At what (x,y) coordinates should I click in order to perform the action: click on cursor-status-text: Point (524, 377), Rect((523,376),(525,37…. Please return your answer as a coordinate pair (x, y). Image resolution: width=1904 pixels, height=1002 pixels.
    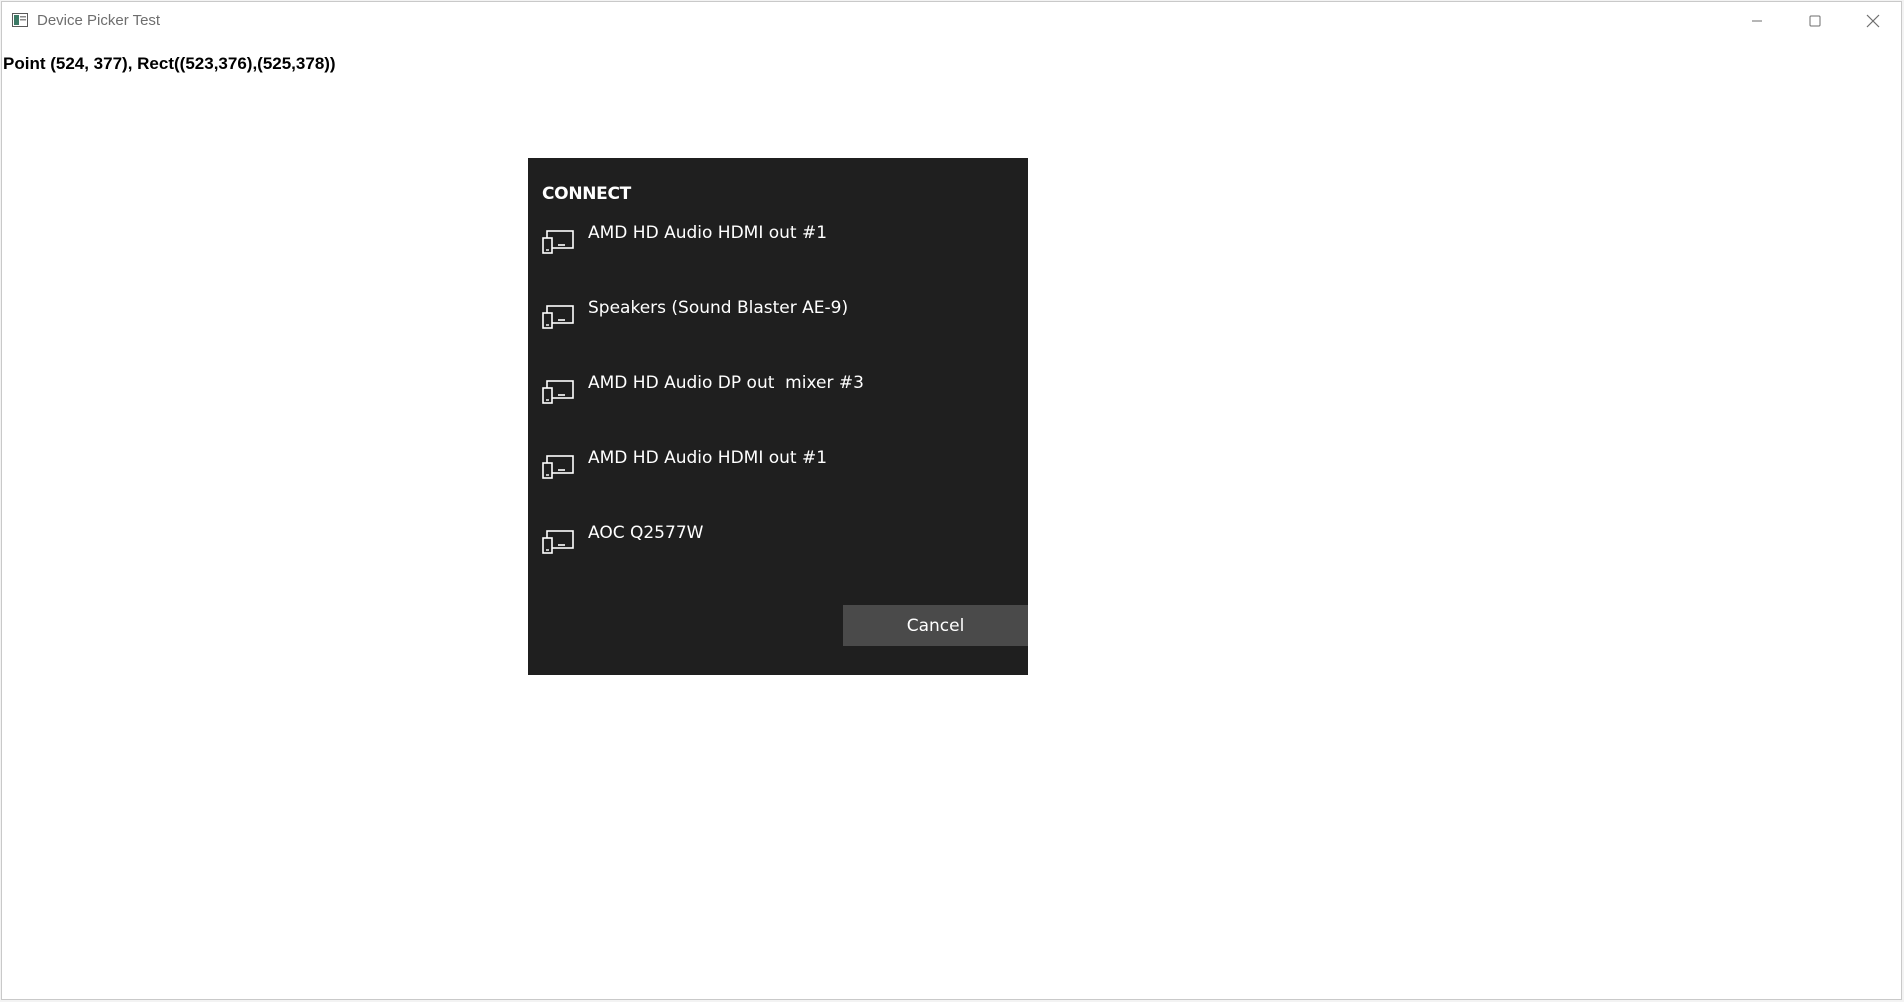
    Looking at the image, I should click on (169, 63).